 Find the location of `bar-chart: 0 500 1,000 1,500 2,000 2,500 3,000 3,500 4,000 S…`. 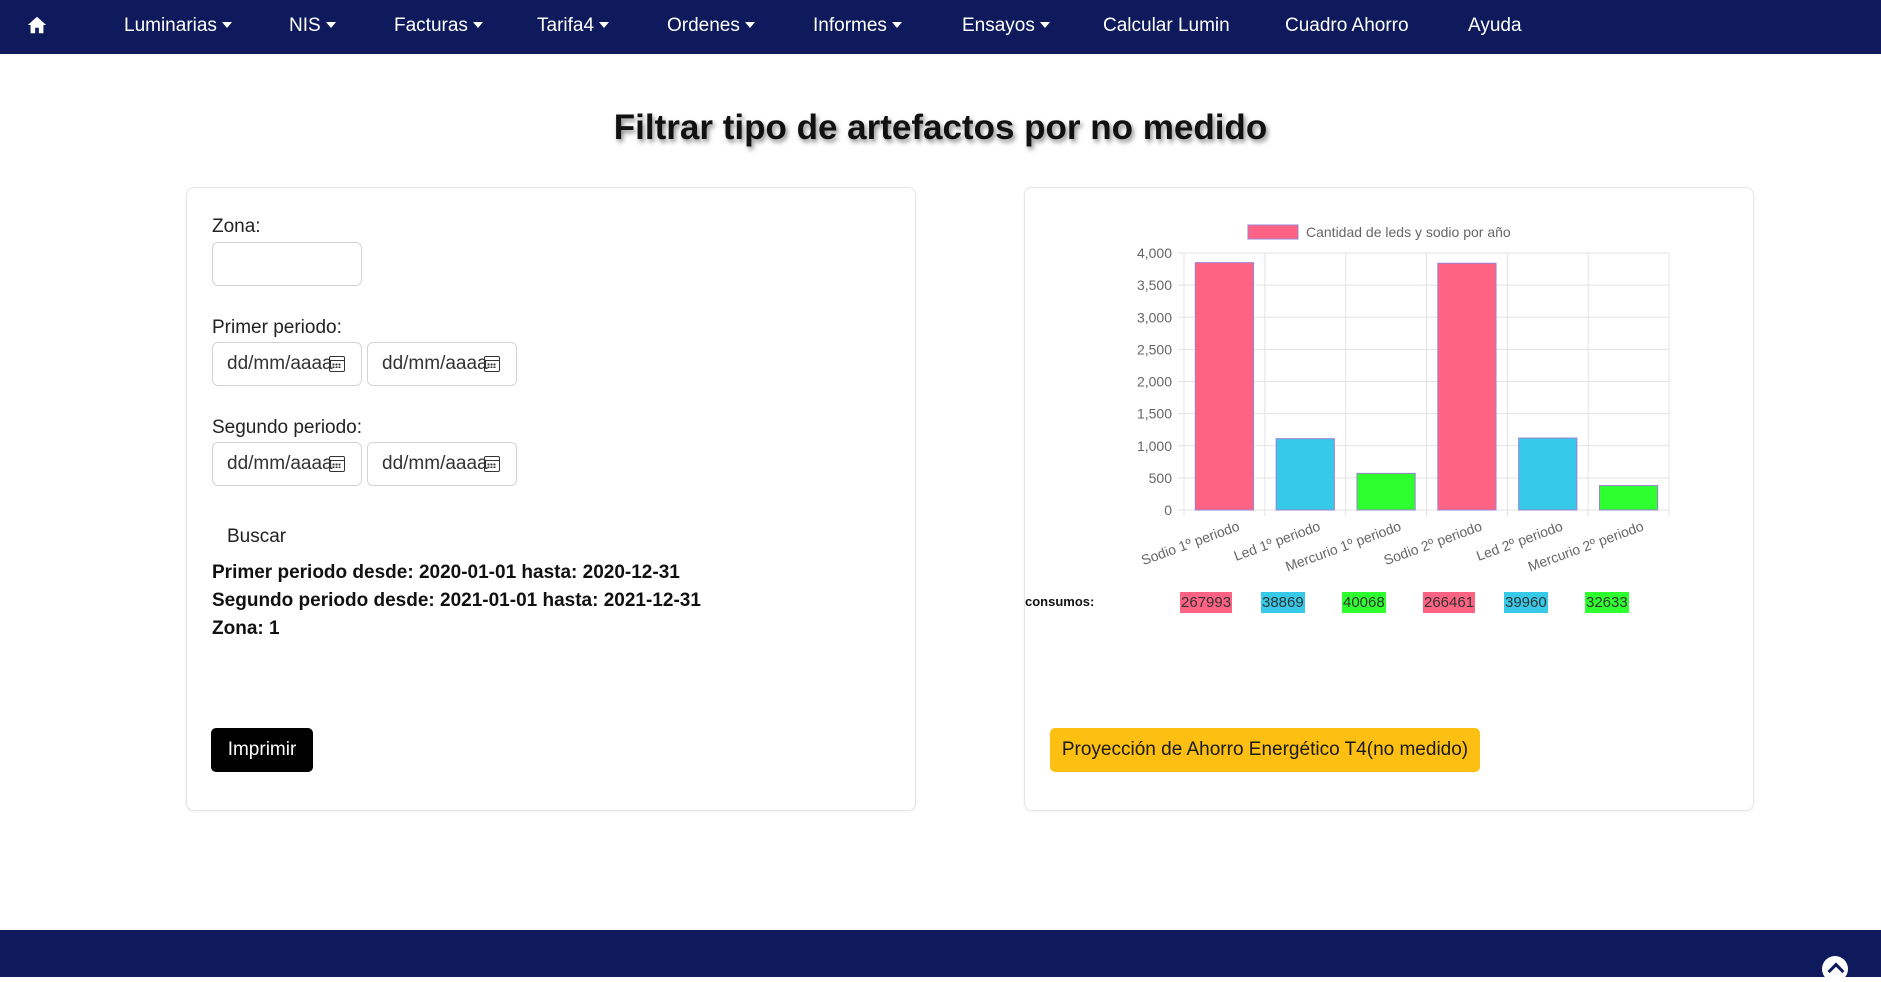

bar-chart: 0 500 1,000 1,500 2,000 2,500 3,000 3,500 4,000 S… is located at coordinates (1403, 399).